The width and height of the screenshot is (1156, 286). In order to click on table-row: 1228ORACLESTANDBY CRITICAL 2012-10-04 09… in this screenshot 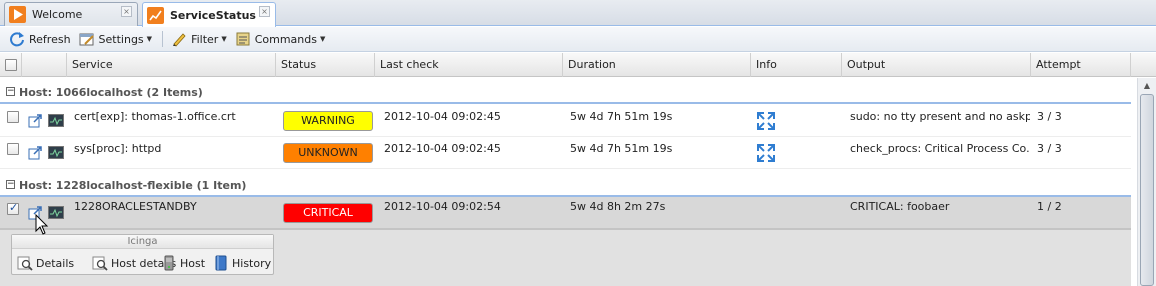, I will do `click(565, 213)`.